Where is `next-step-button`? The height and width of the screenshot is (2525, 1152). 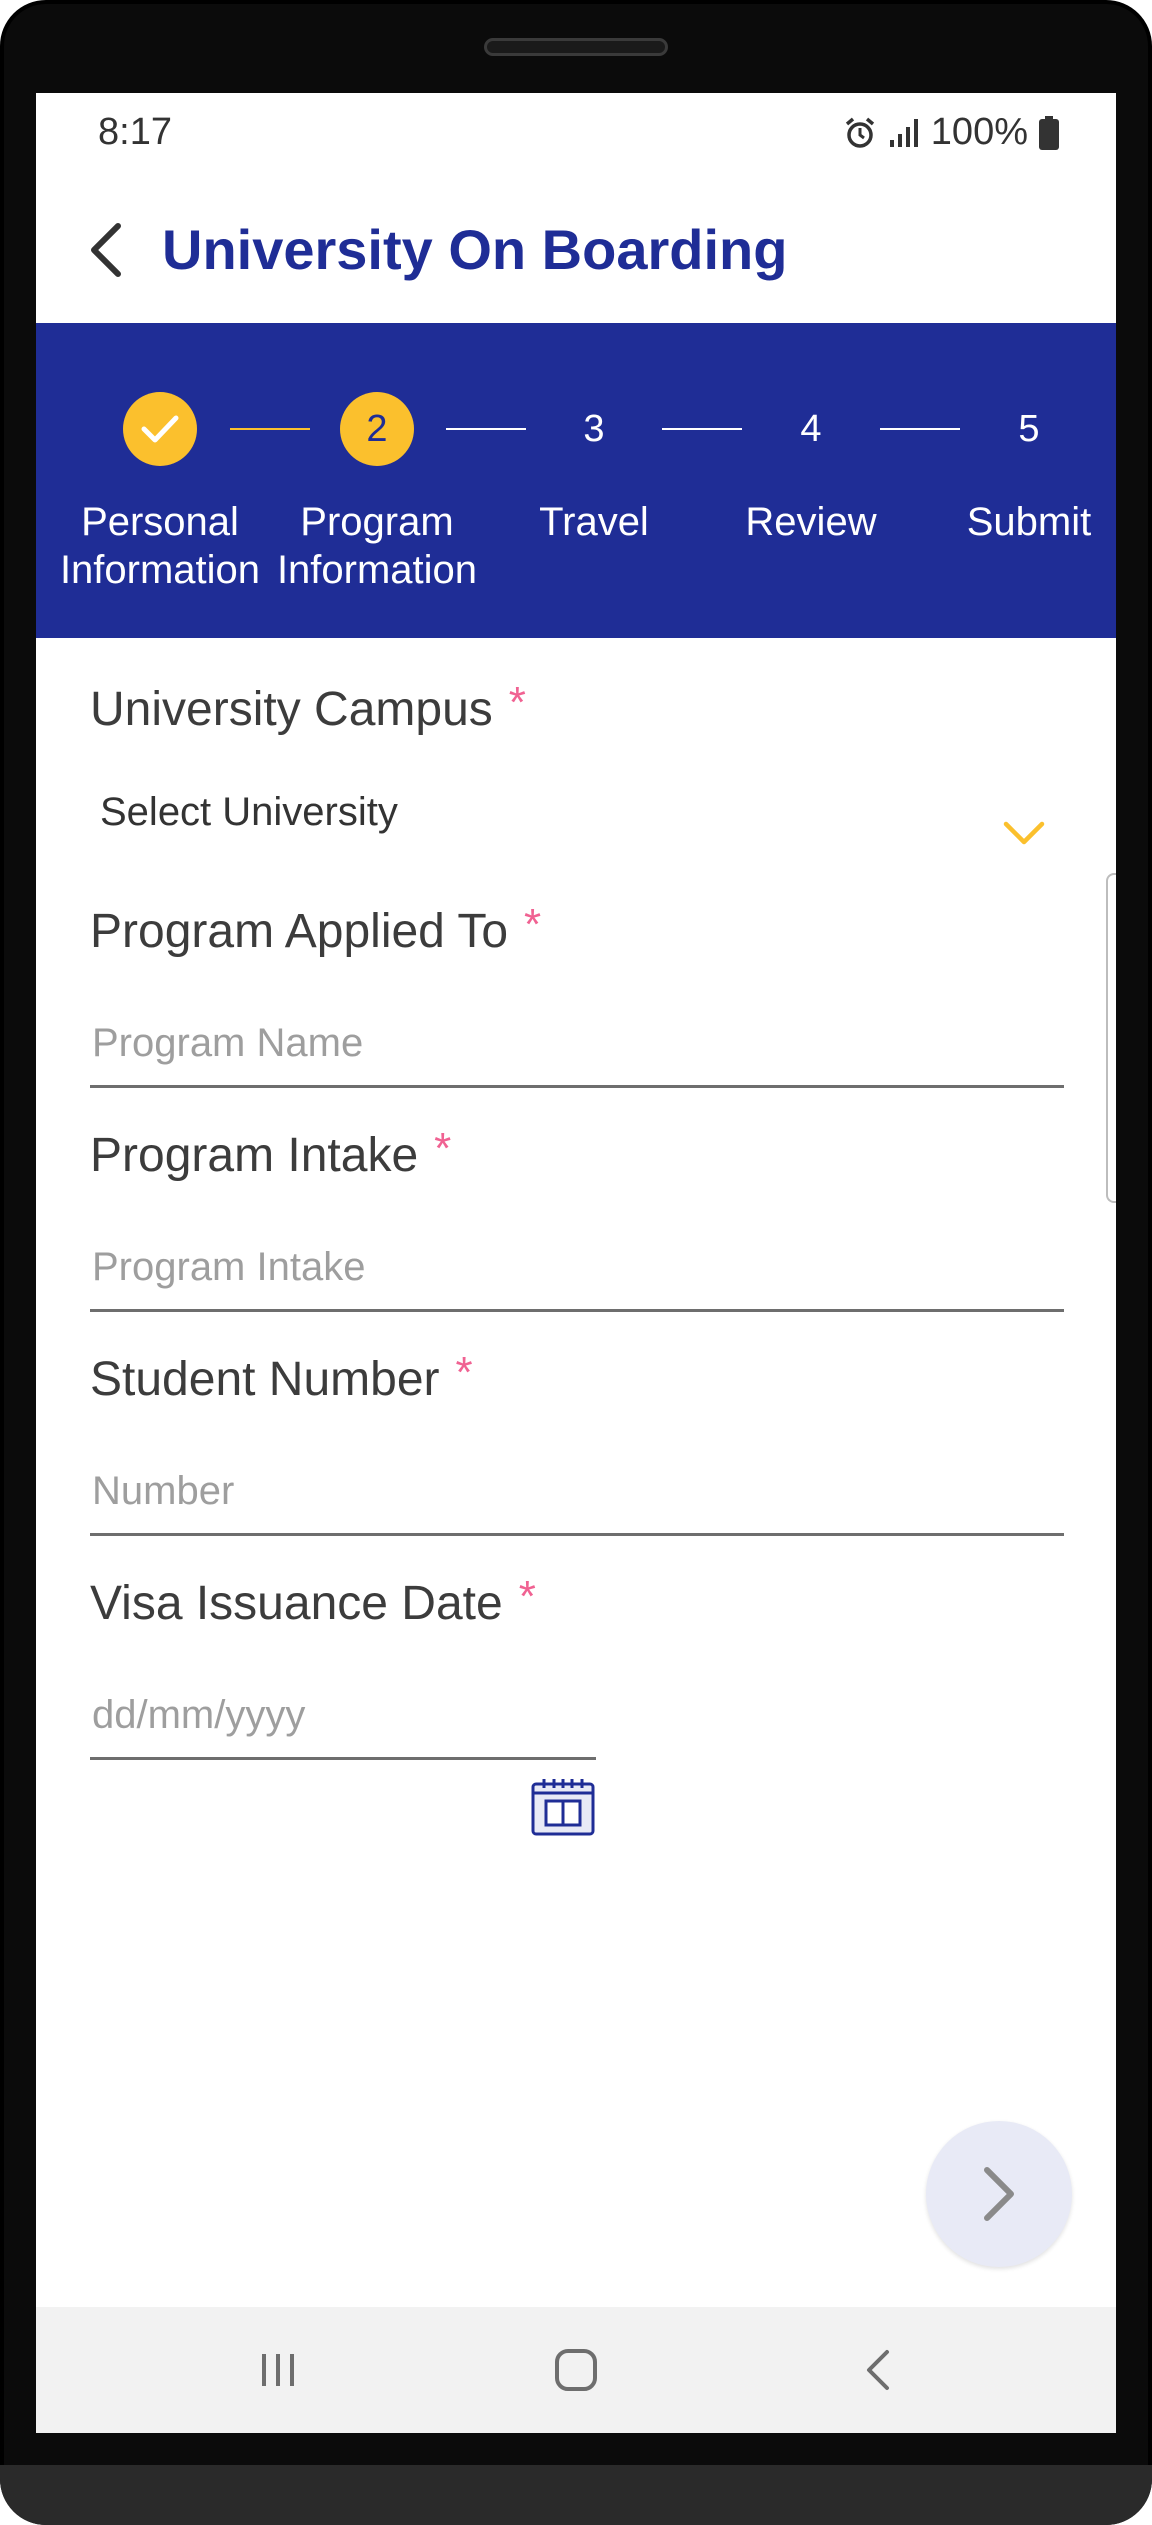 next-step-button is located at coordinates (999, 2194).